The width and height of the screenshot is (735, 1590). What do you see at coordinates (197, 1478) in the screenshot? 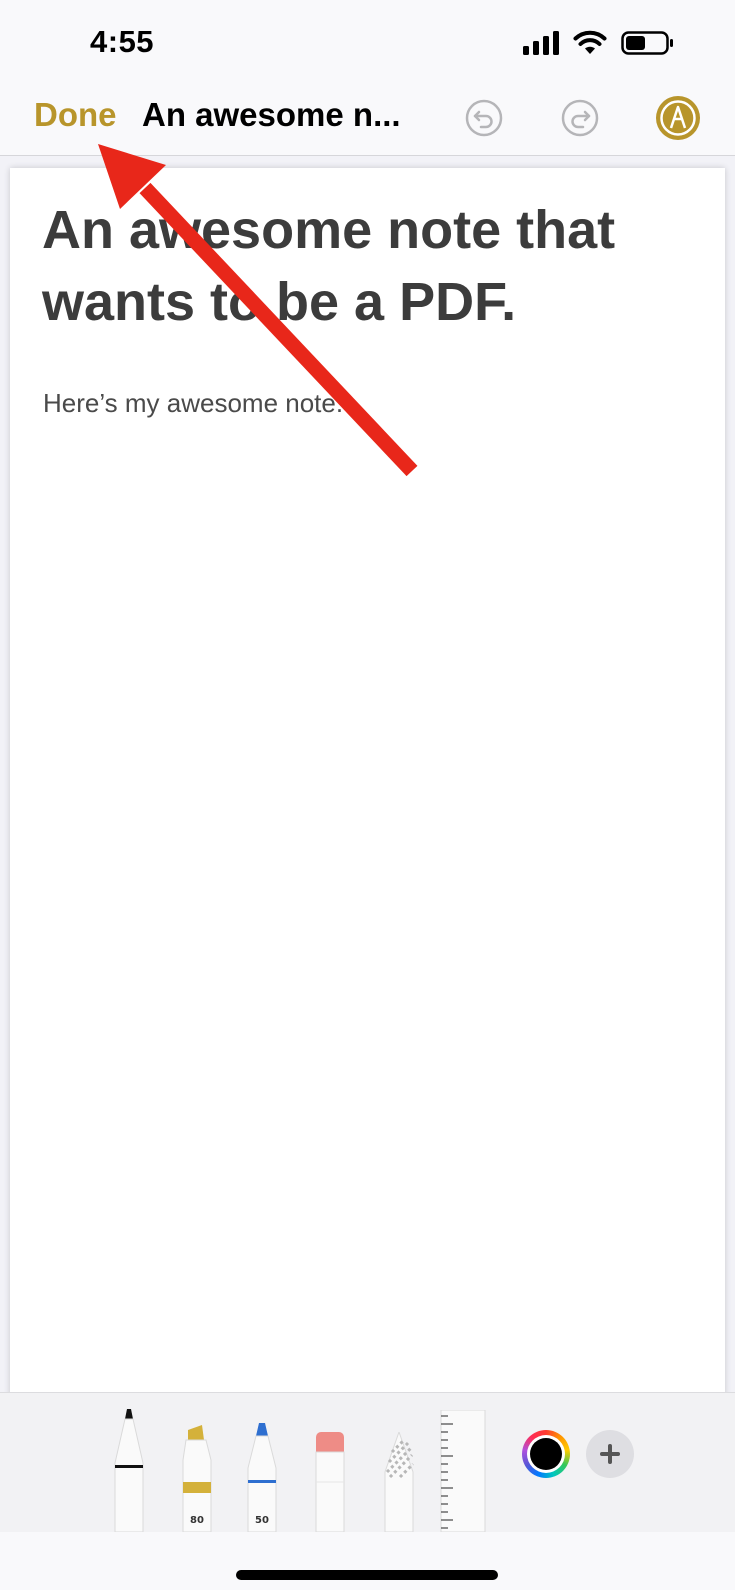
I see `highlighter-tool: 80` at bounding box center [197, 1478].